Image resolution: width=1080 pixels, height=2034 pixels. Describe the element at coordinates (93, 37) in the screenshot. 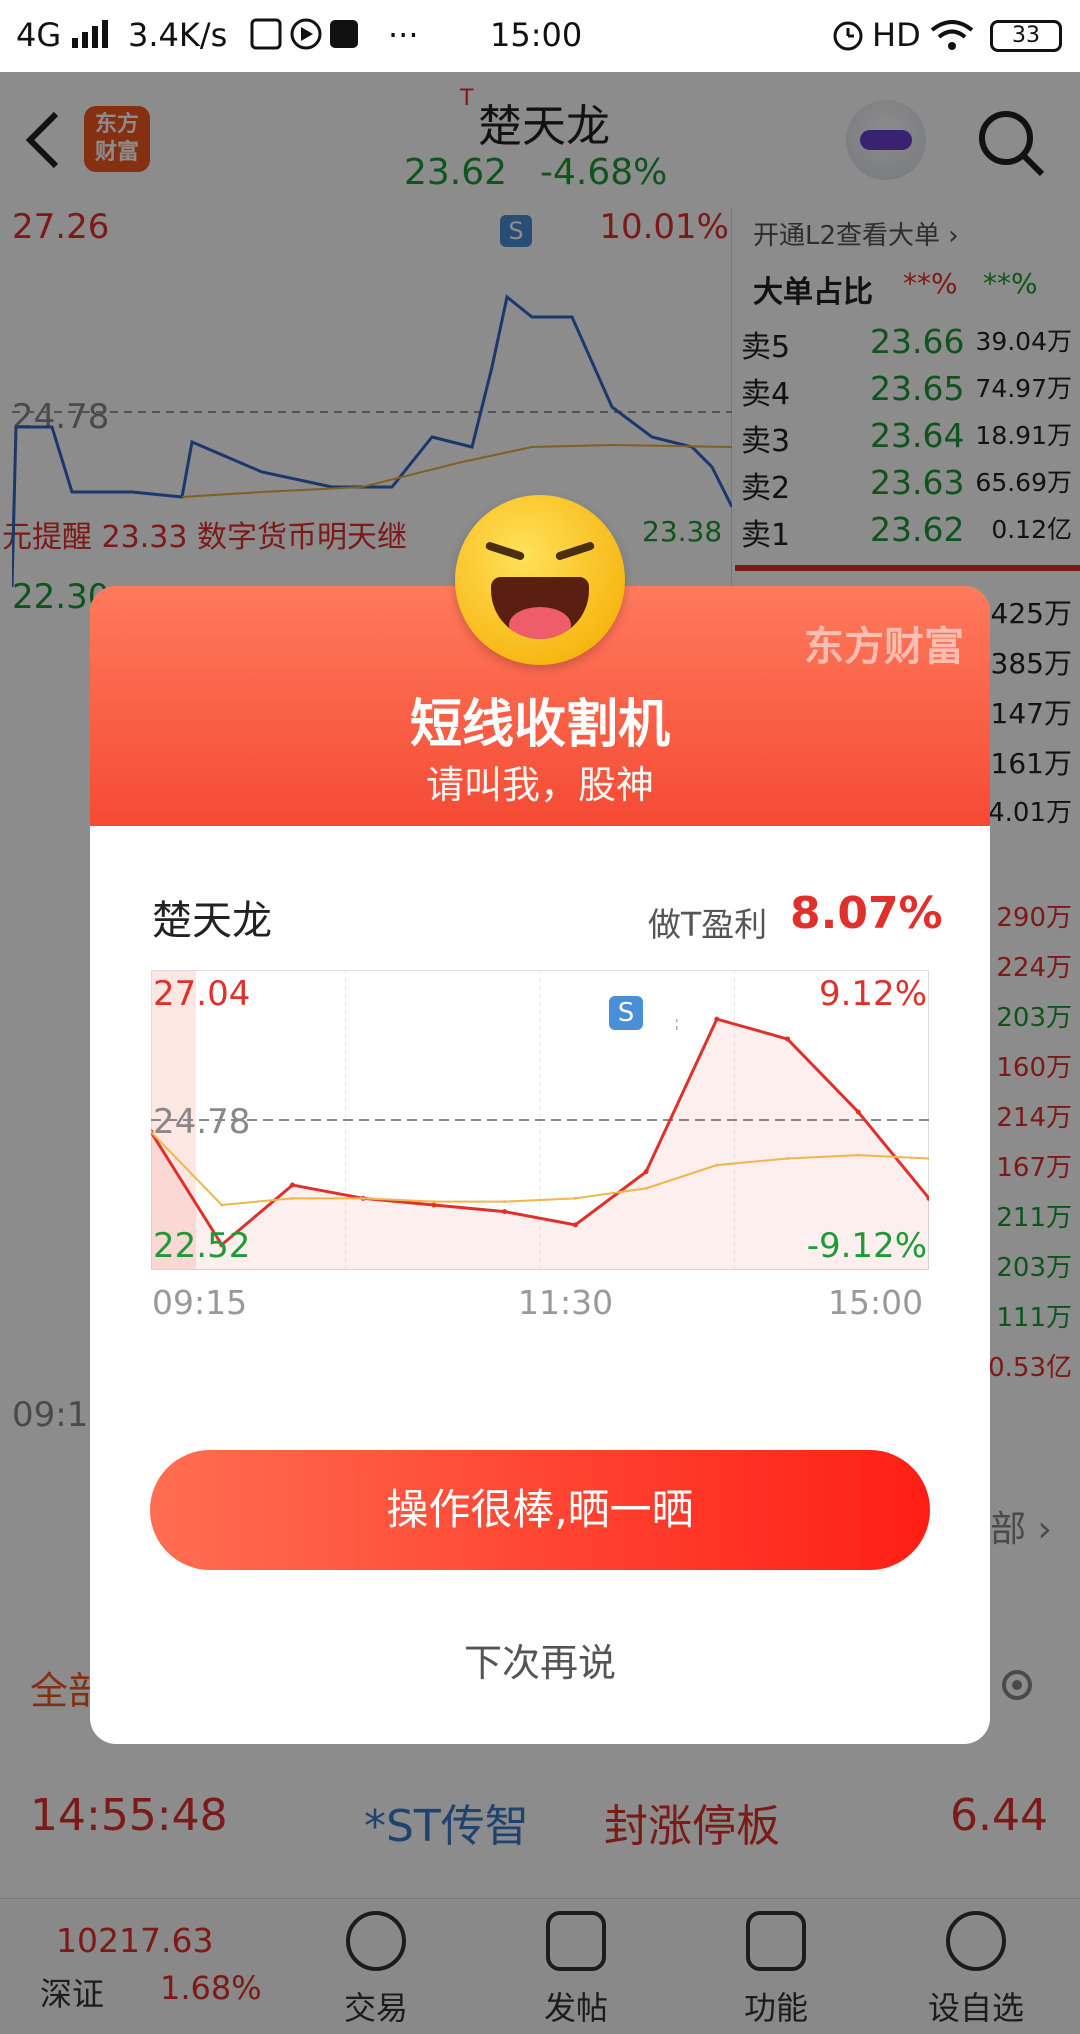

I see `signal-icon` at that location.